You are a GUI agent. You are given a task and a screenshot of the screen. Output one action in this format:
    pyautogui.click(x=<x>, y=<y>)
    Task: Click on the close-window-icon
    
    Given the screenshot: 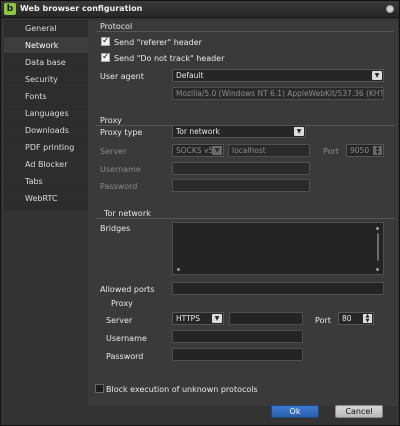 What is the action you would take?
    pyautogui.click(x=390, y=9)
    